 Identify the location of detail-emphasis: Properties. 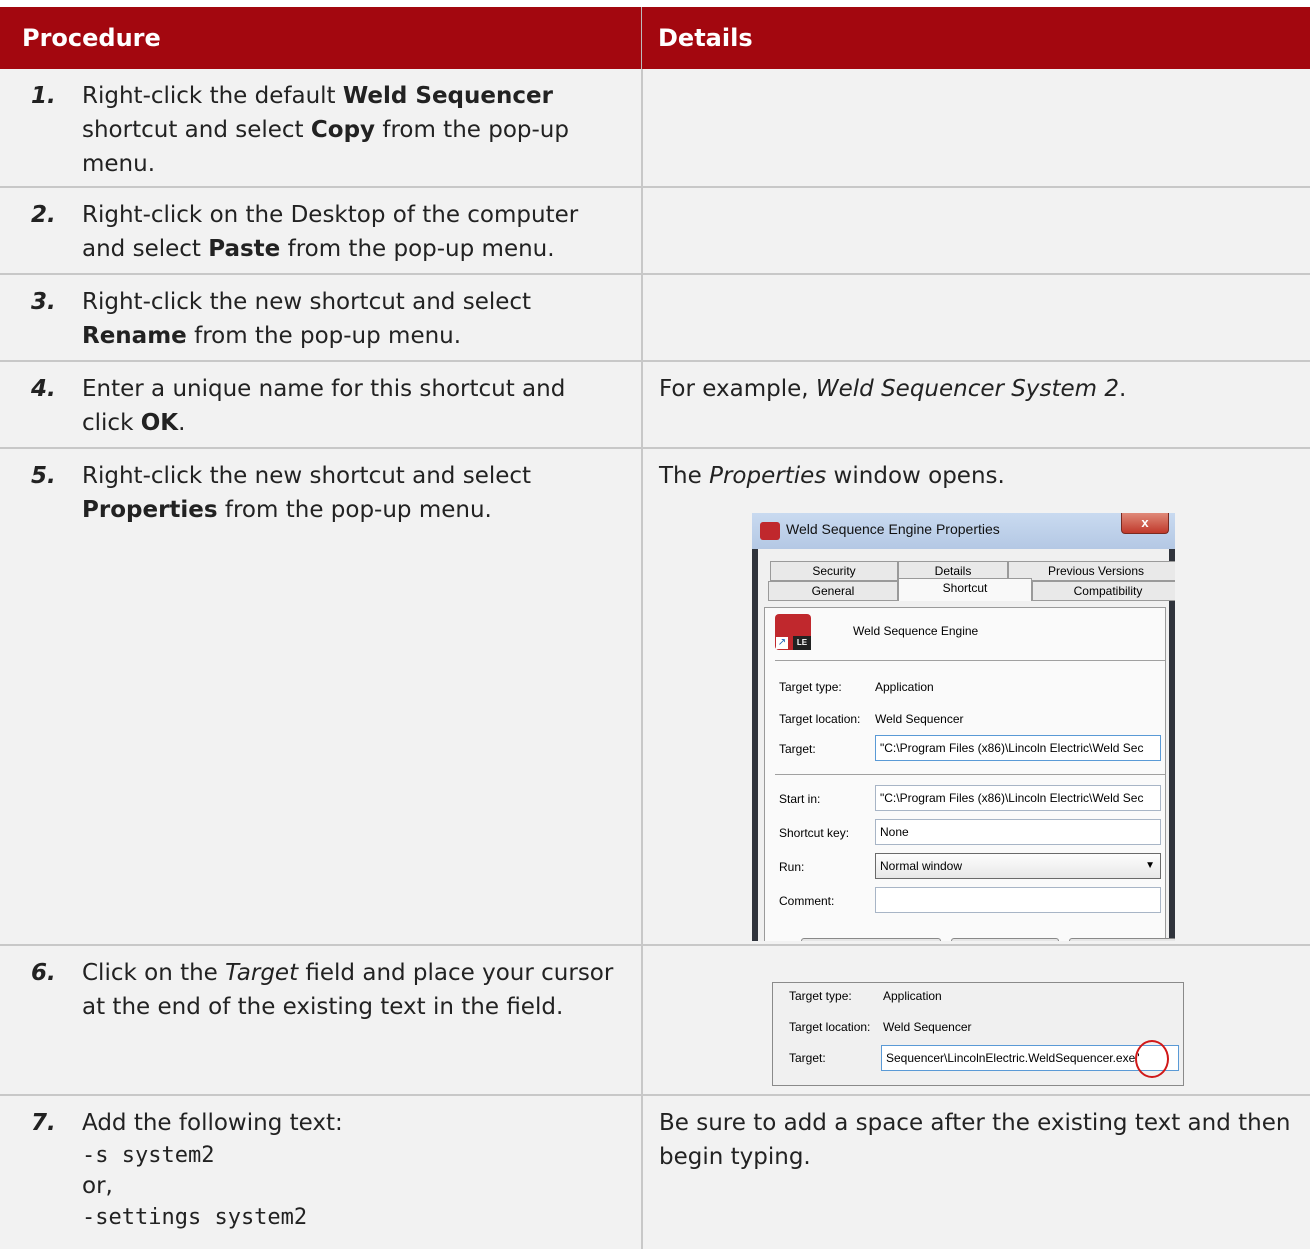
(768, 476).